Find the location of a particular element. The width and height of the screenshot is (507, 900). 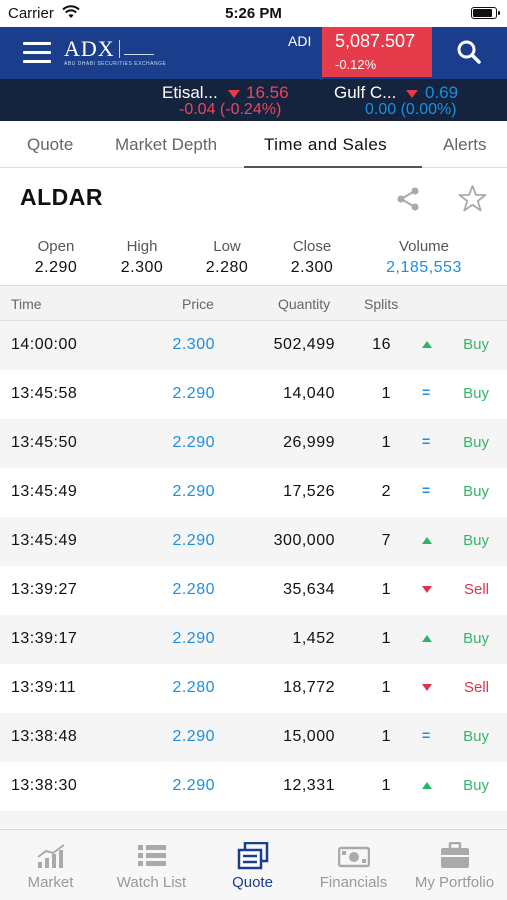

trade-time: 13:39:11 is located at coordinates (44, 687).